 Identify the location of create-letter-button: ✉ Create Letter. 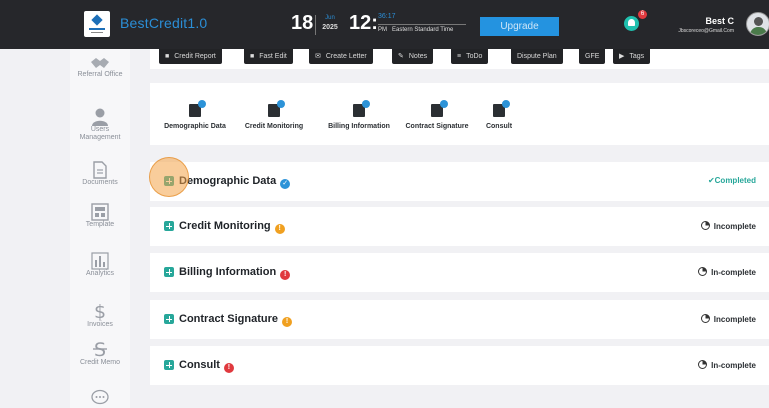
(341, 56).